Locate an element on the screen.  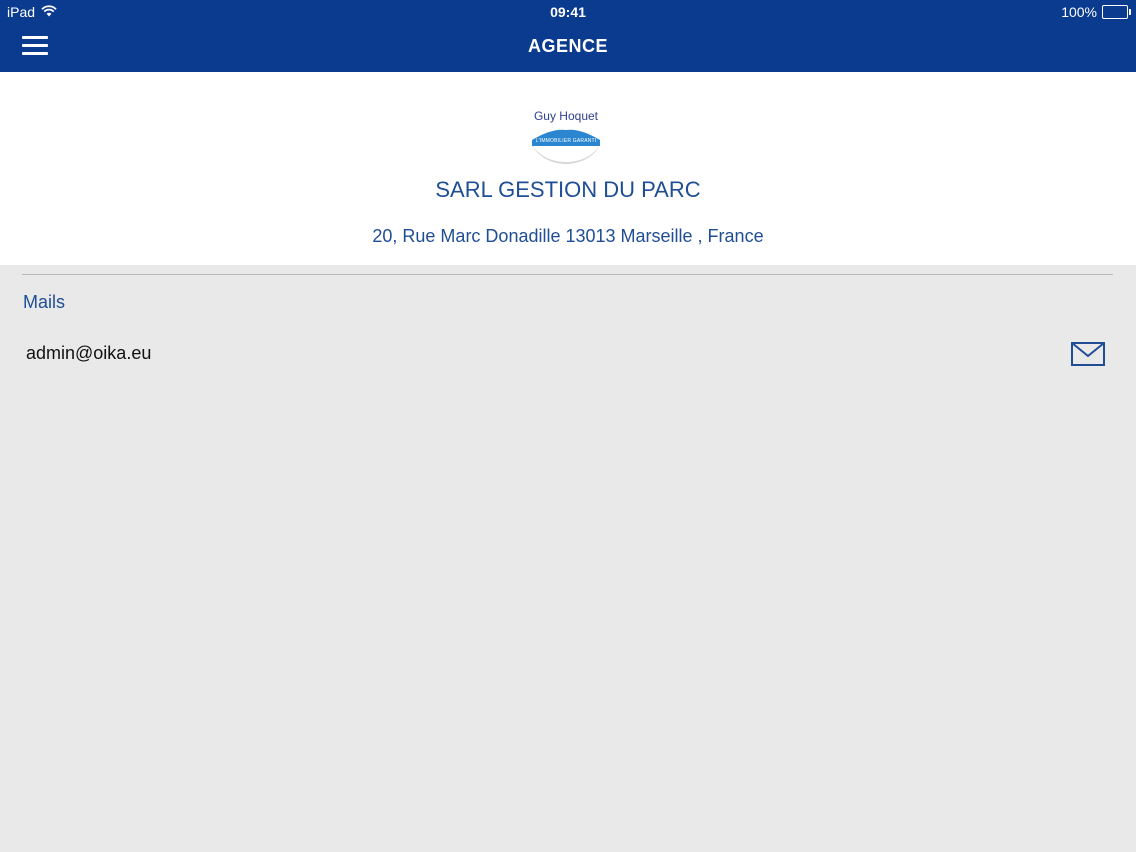
logo-subtext: L'IMMOBILIER GARANTI is located at coordinates (566, 141).